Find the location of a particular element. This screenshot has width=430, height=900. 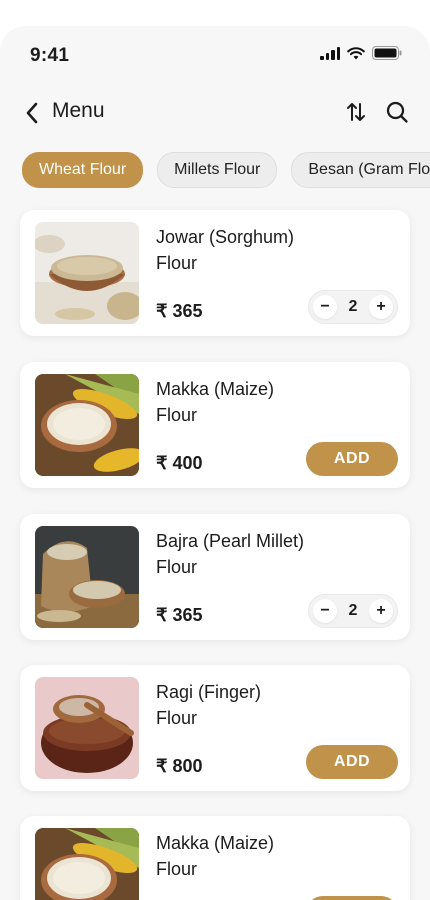

back-button is located at coordinates (32, 113).